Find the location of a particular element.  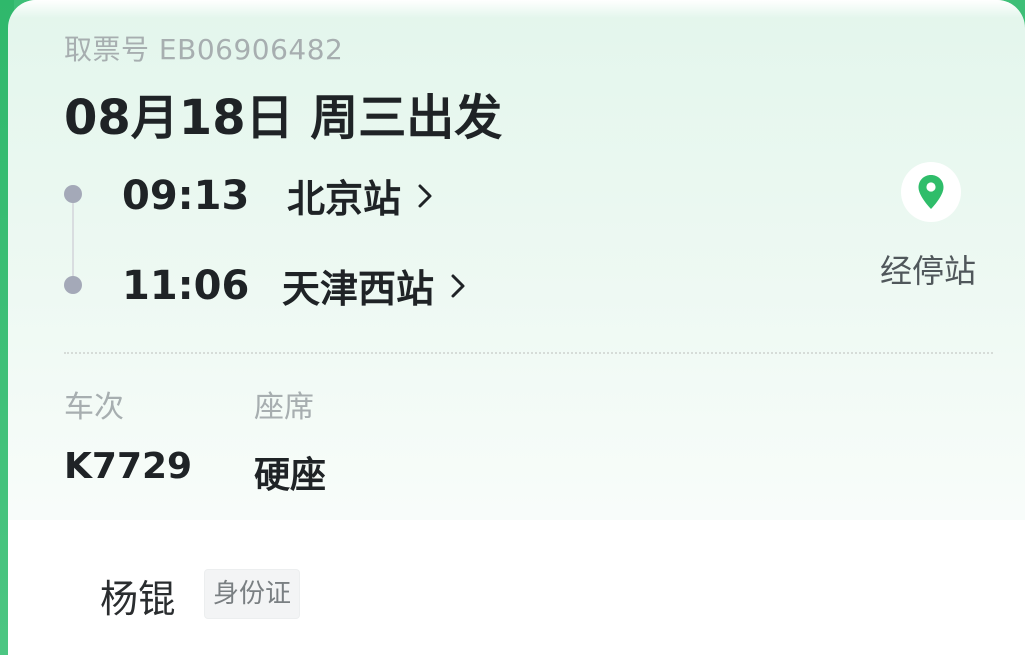

departure-row: 09:13 北京站 is located at coordinates (278, 195).